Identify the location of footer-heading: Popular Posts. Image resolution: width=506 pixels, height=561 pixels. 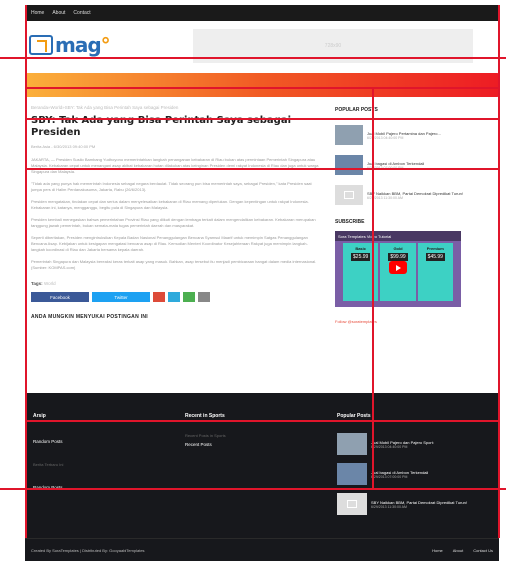
(354, 416).